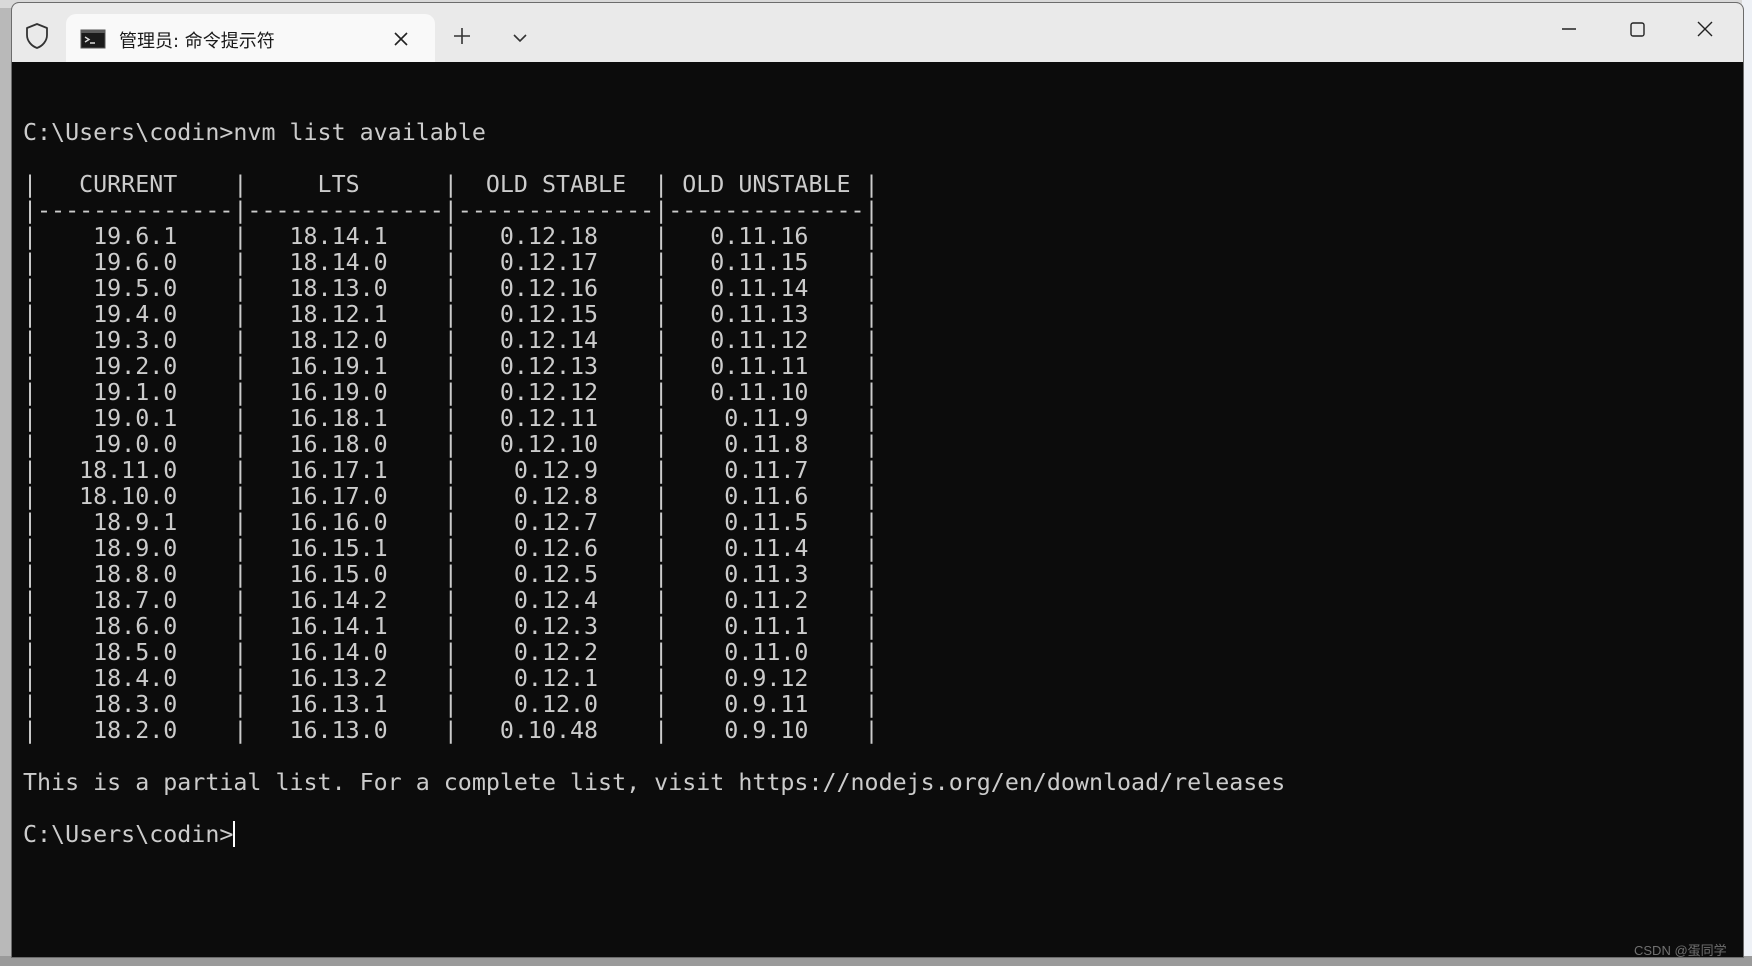 The width and height of the screenshot is (1752, 966). I want to click on table-row: | 19.5.0 | 18.13.0 | 0.12.16 | 0.11.14 |, so click(451, 288).